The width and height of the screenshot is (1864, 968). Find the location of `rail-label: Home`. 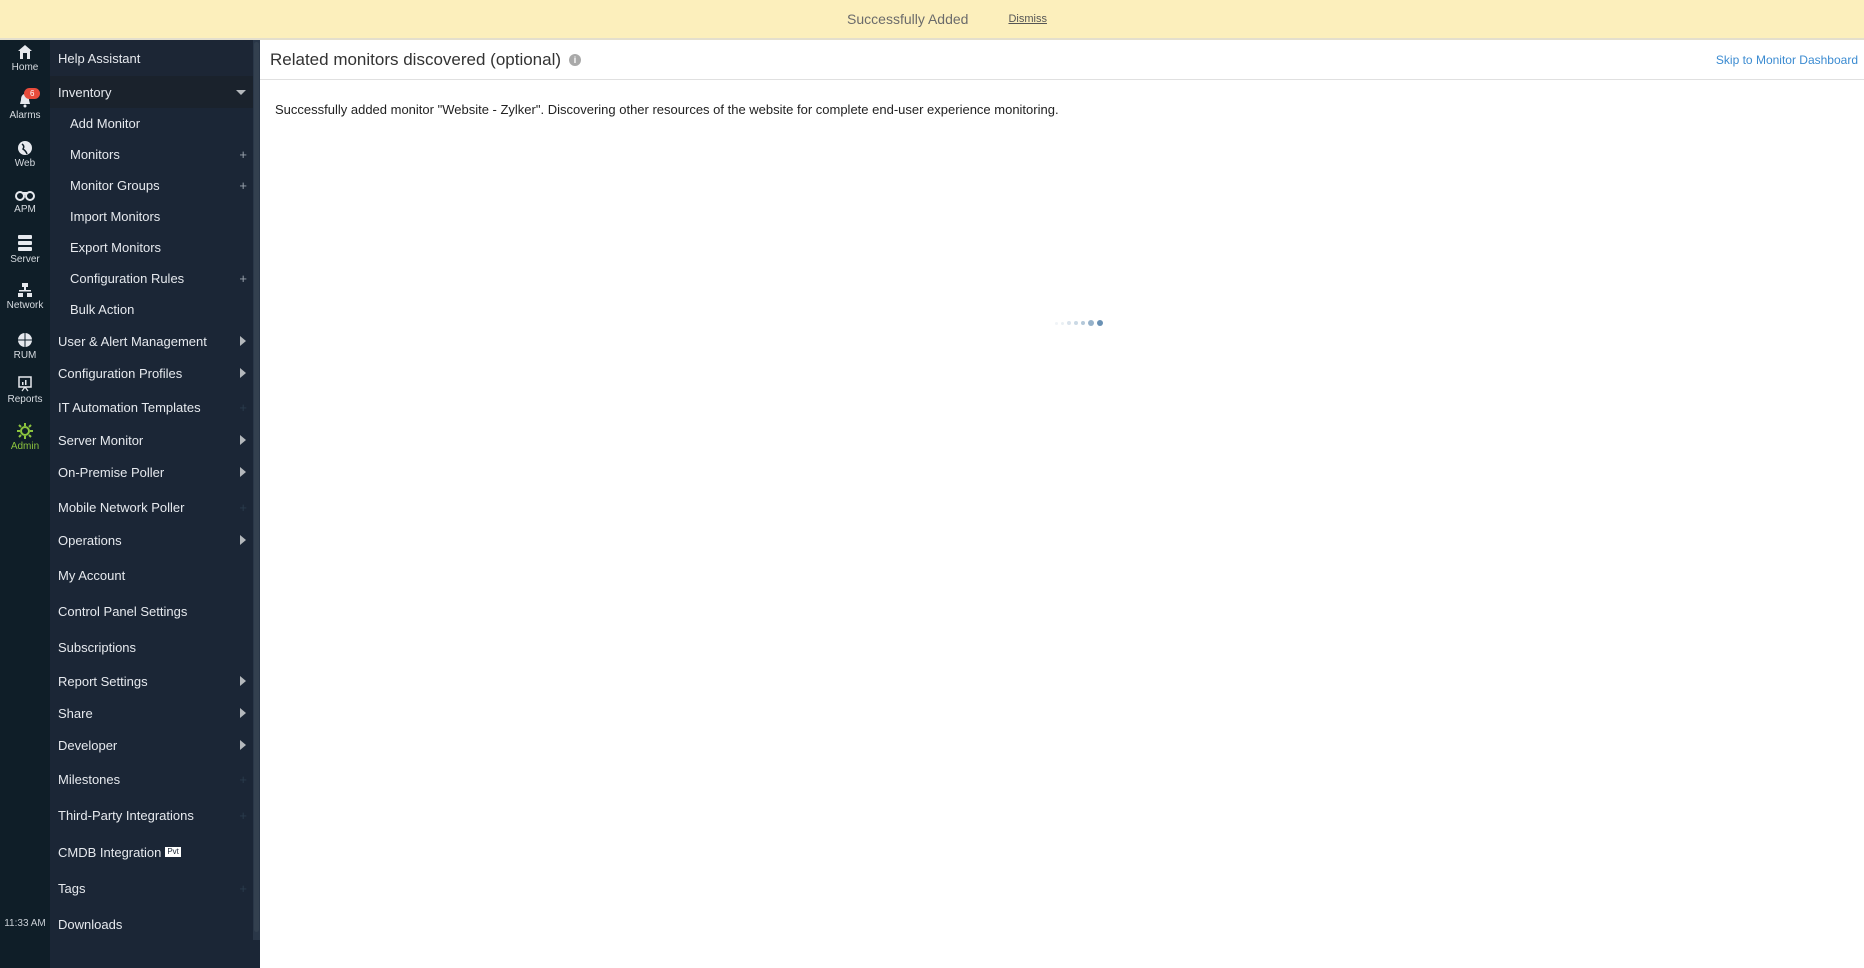

rail-label: Home is located at coordinates (25, 67).